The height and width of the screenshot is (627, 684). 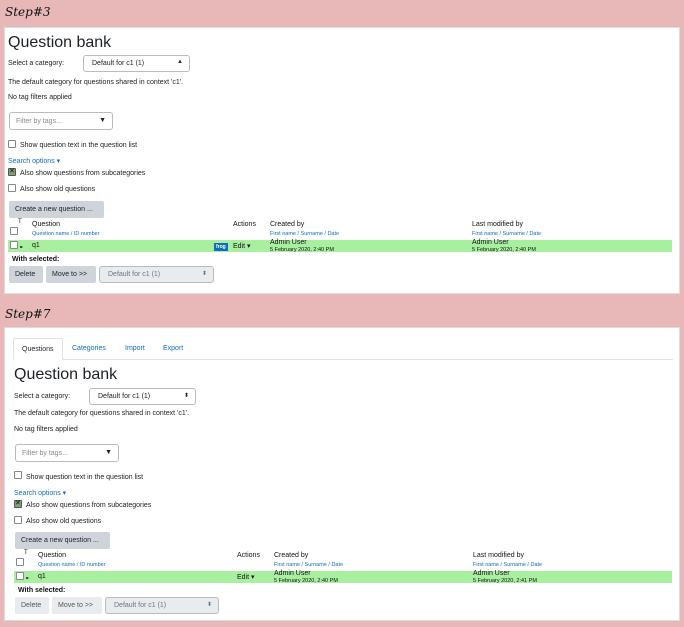 I want to click on tab-questions: Questions, so click(x=38, y=349).